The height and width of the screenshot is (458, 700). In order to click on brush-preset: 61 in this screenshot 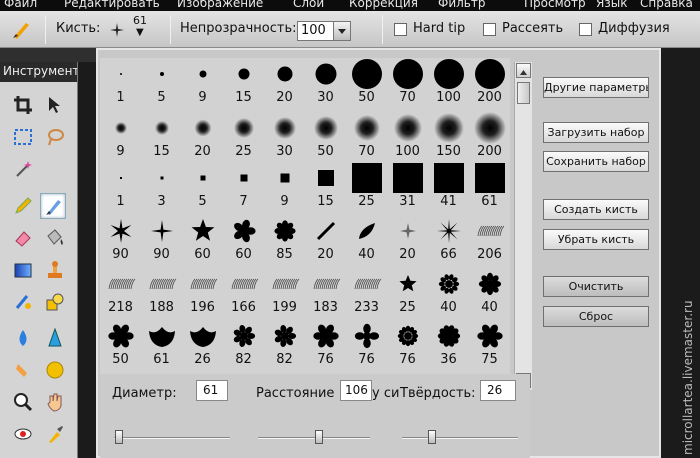, I will do `click(489, 186)`.